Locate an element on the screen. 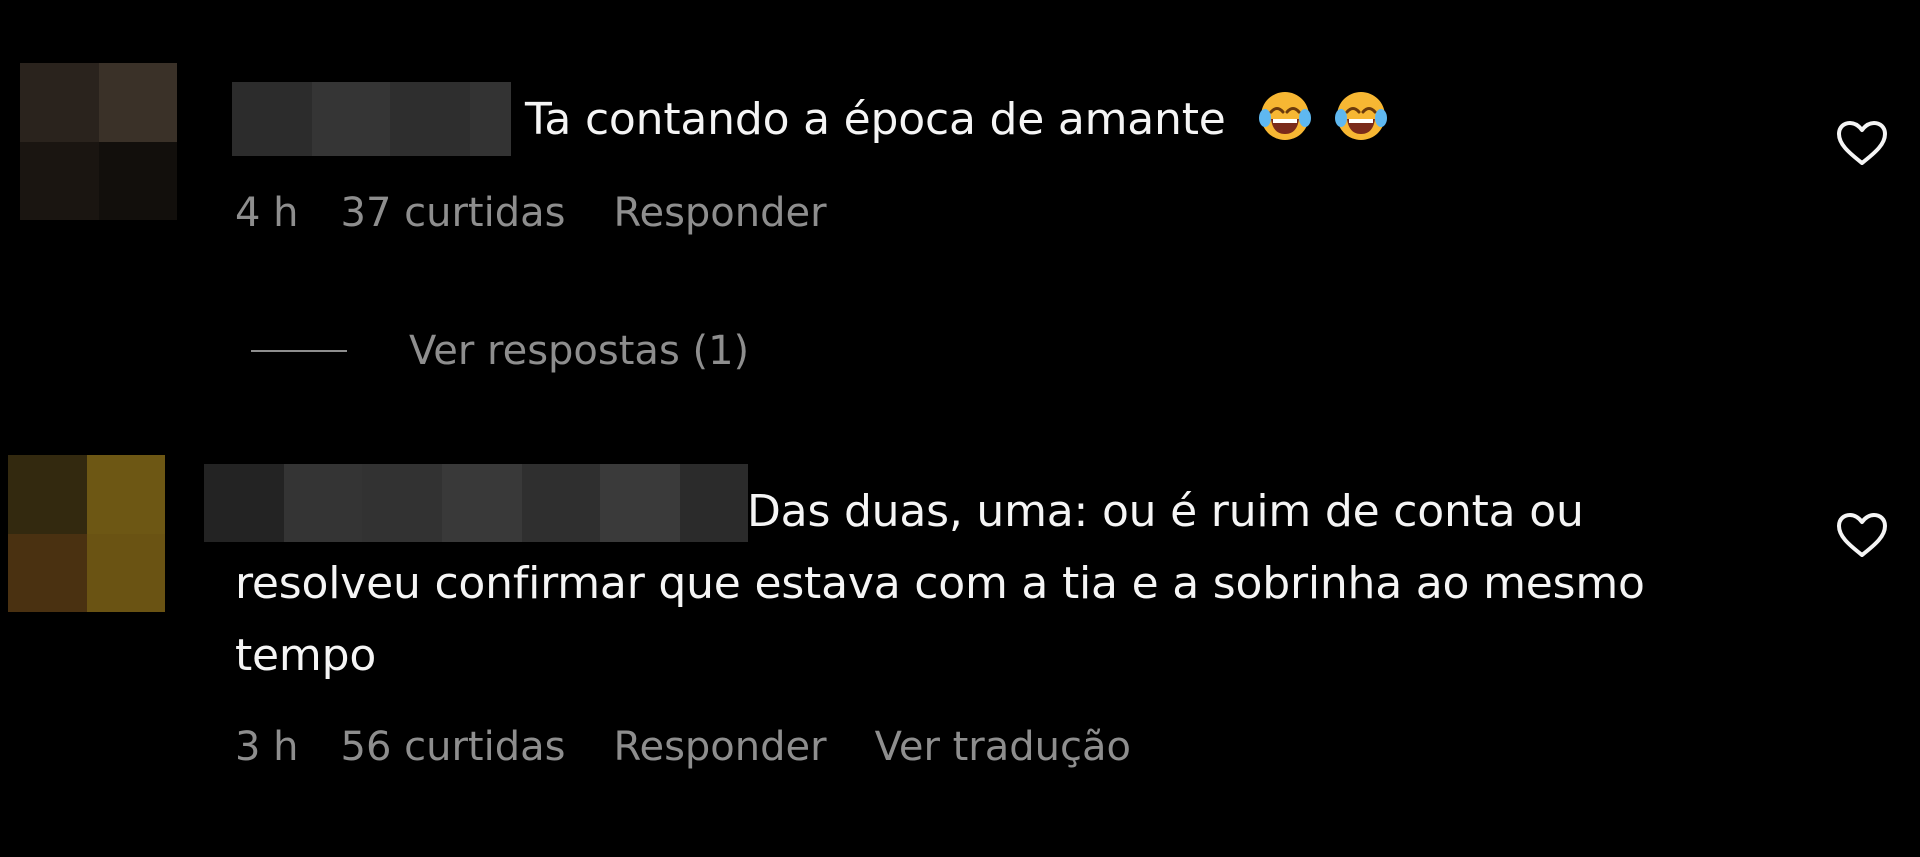 The height and width of the screenshot is (857, 1920). comment-body: Ta contando a época de amante is located at coordinates (875, 119).